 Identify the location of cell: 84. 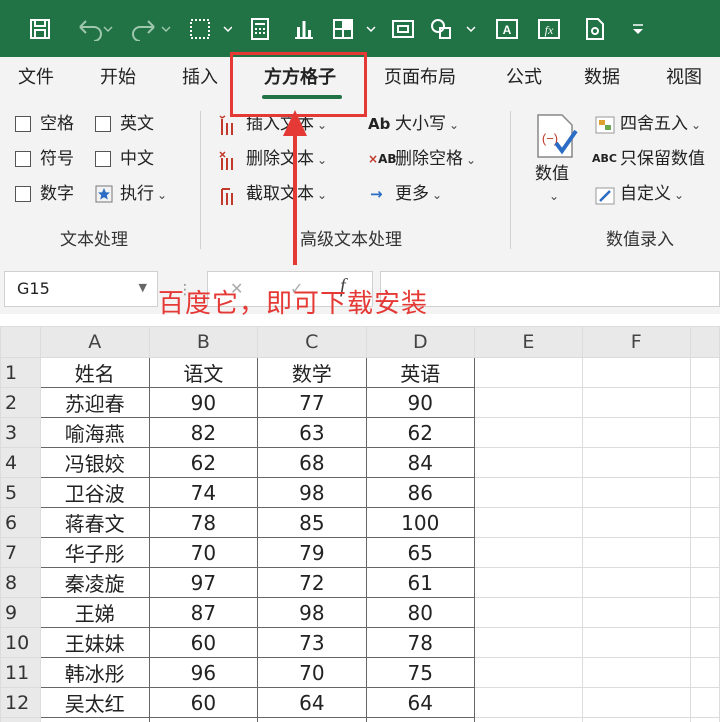
(420, 719).